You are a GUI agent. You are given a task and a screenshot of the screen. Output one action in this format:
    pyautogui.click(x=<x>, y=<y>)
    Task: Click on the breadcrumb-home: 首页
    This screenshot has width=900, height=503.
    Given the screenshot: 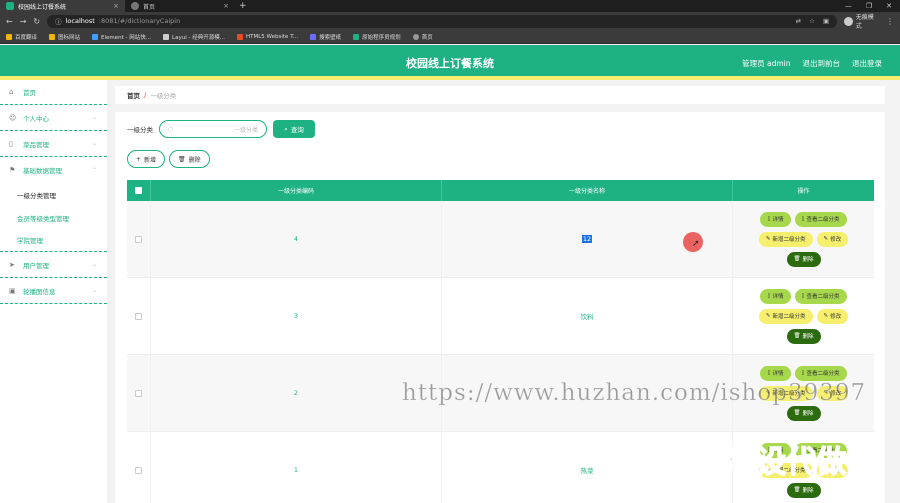 What is the action you would take?
    pyautogui.click(x=133, y=95)
    